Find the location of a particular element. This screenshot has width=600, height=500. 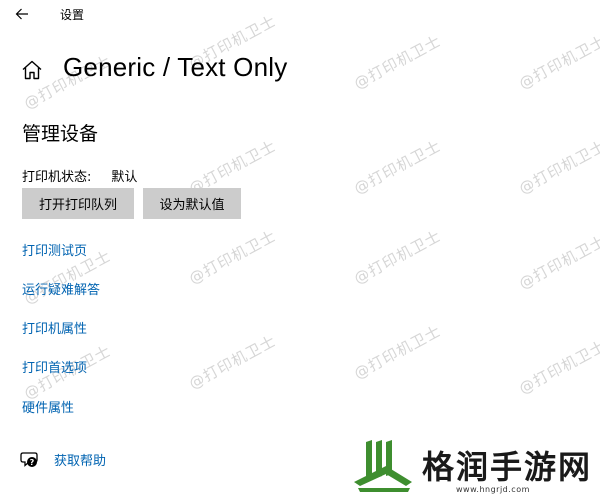

brand-url: www.hngrjd.com is located at coordinates (493, 489).